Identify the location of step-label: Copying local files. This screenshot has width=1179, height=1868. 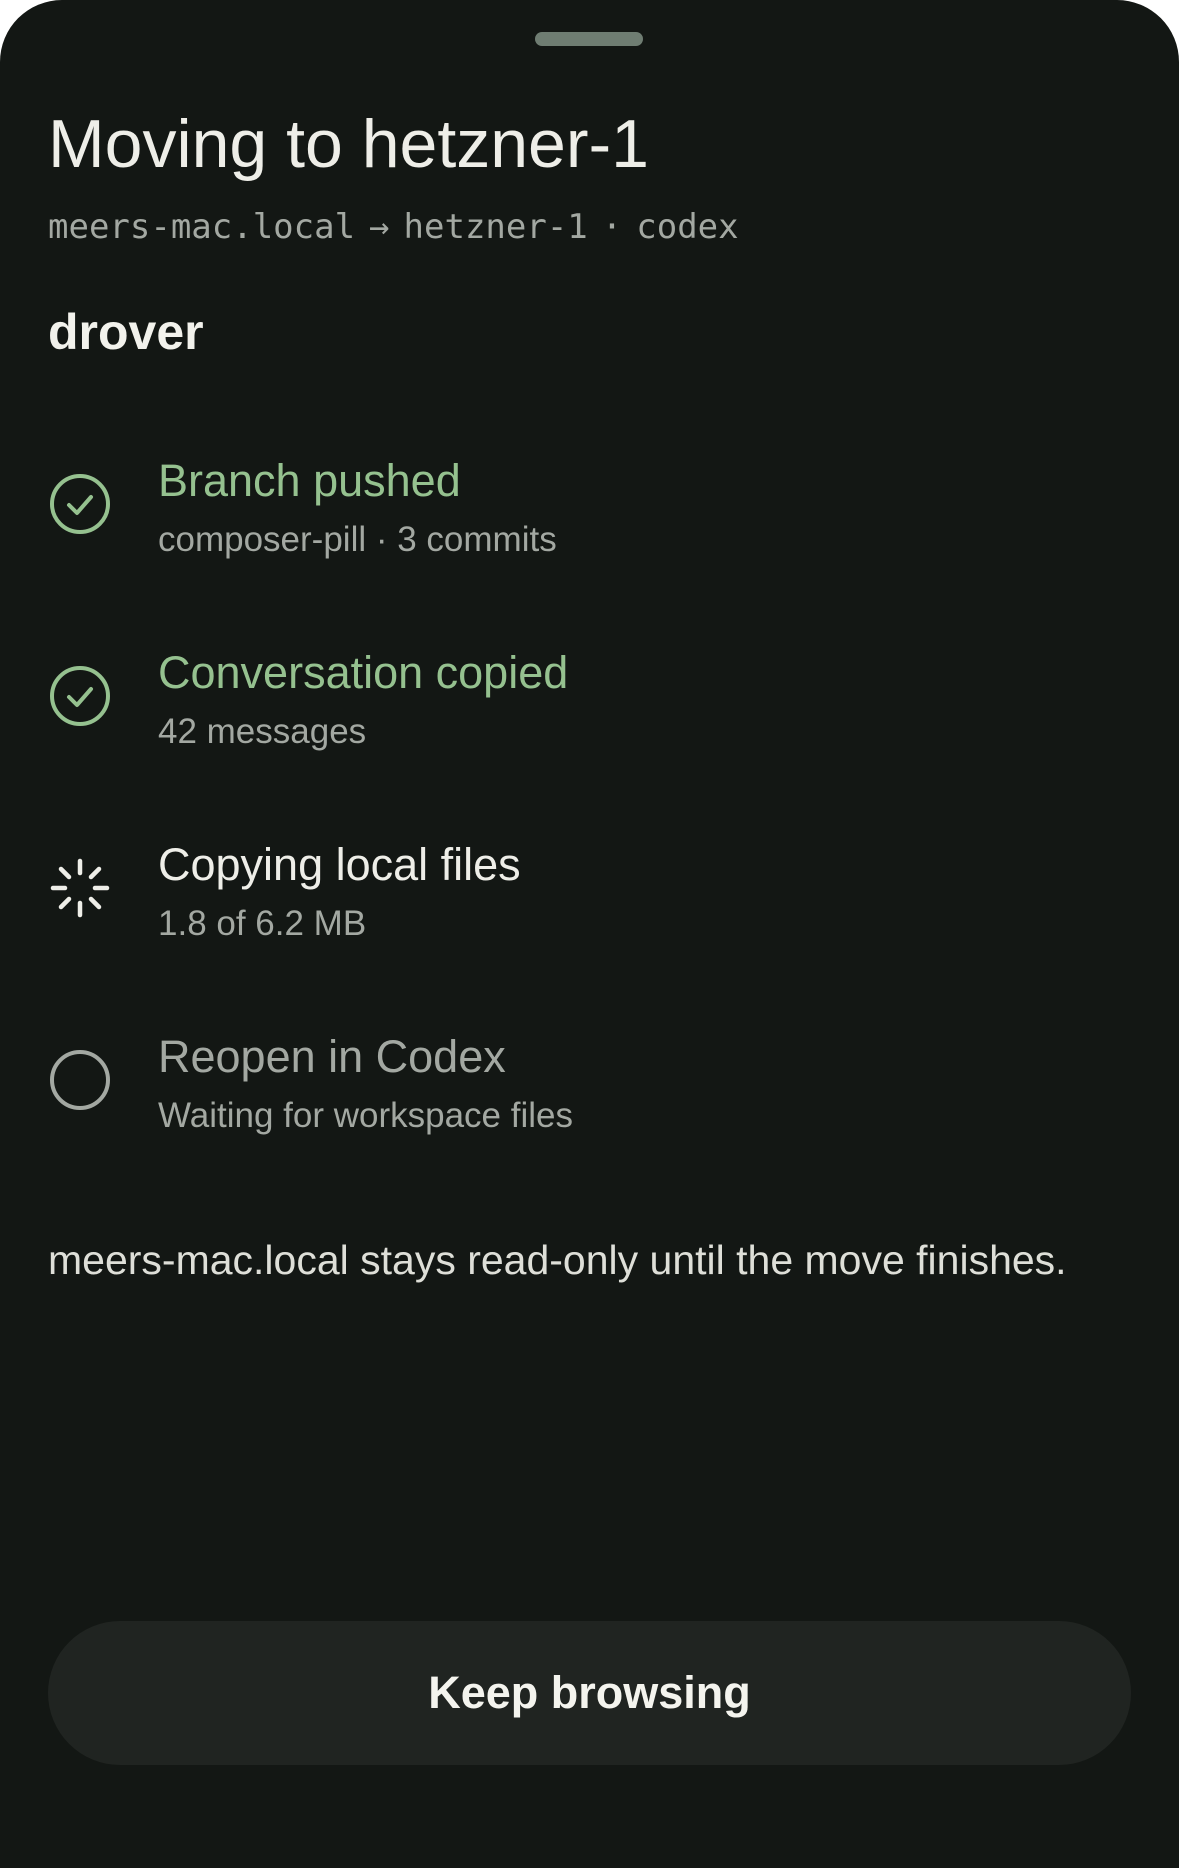
(339, 864).